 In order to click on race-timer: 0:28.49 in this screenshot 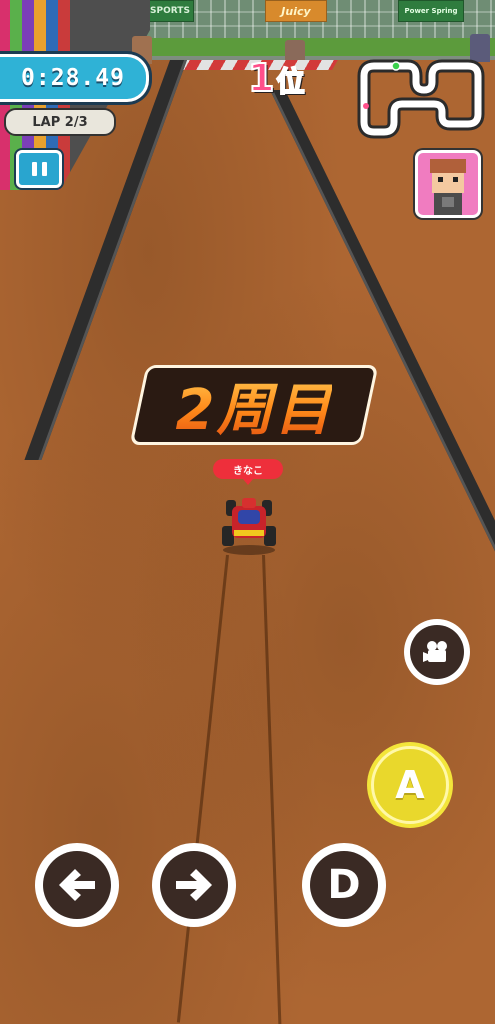, I will do `click(74, 78)`.